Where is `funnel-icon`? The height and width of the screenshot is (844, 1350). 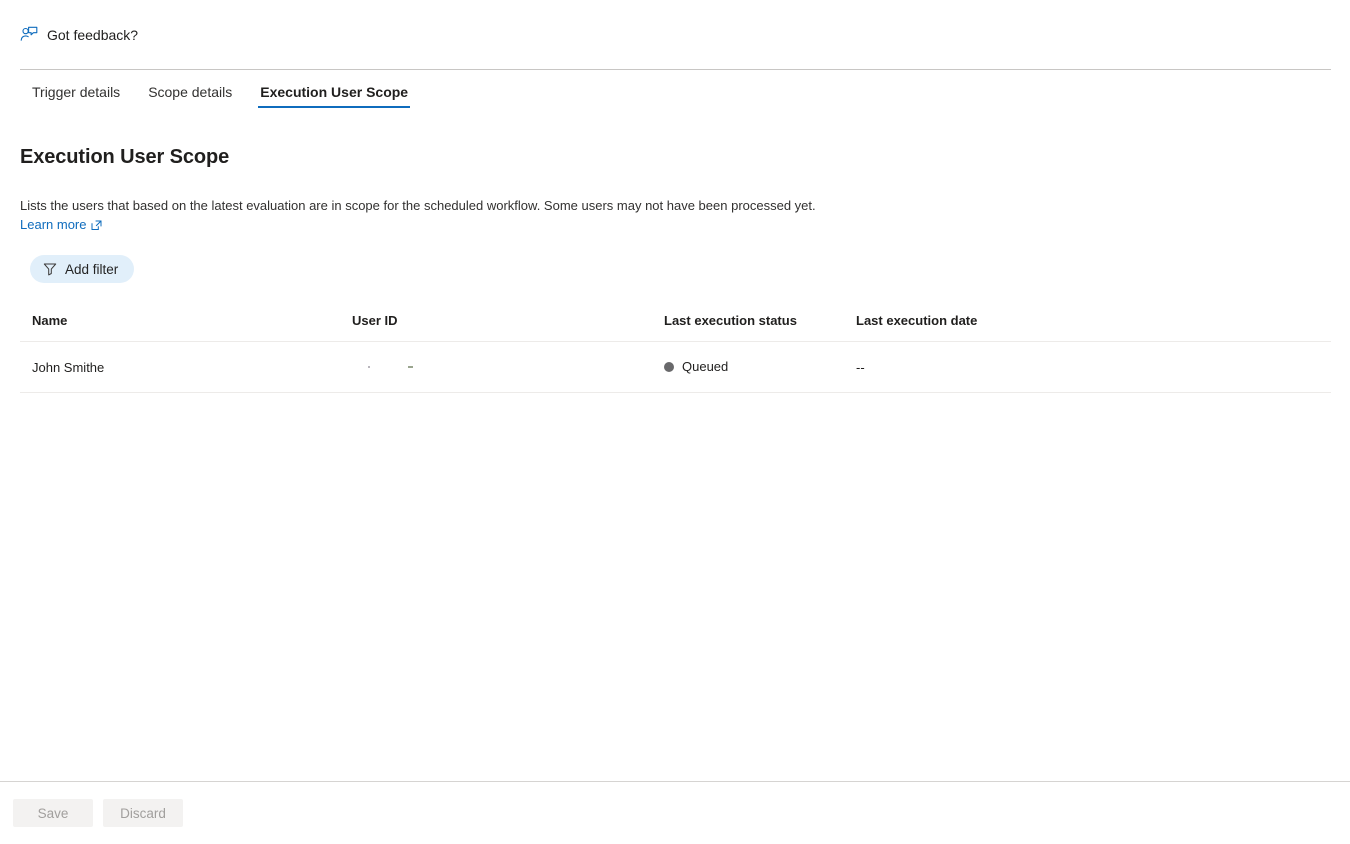 funnel-icon is located at coordinates (50, 269).